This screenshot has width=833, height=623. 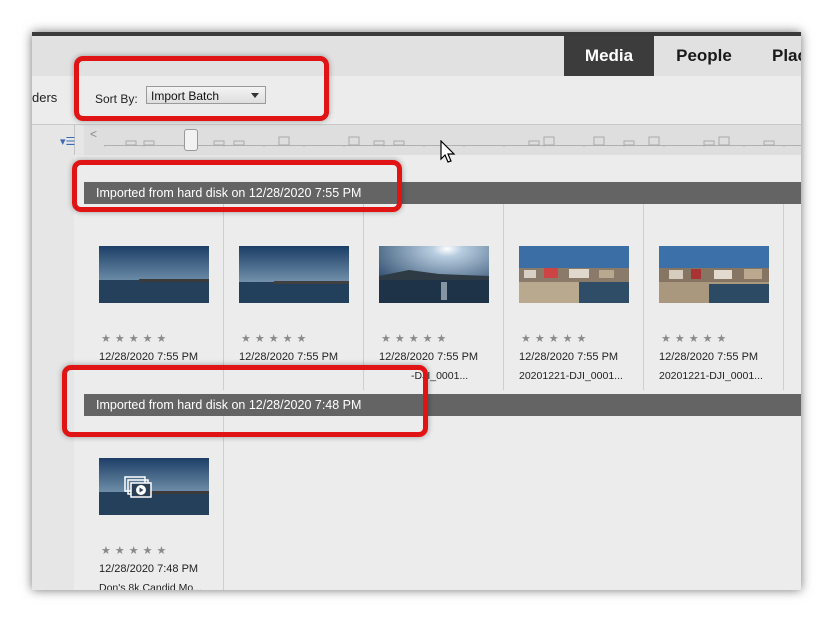 I want to click on sort-highlight-box, so click(x=201, y=88).